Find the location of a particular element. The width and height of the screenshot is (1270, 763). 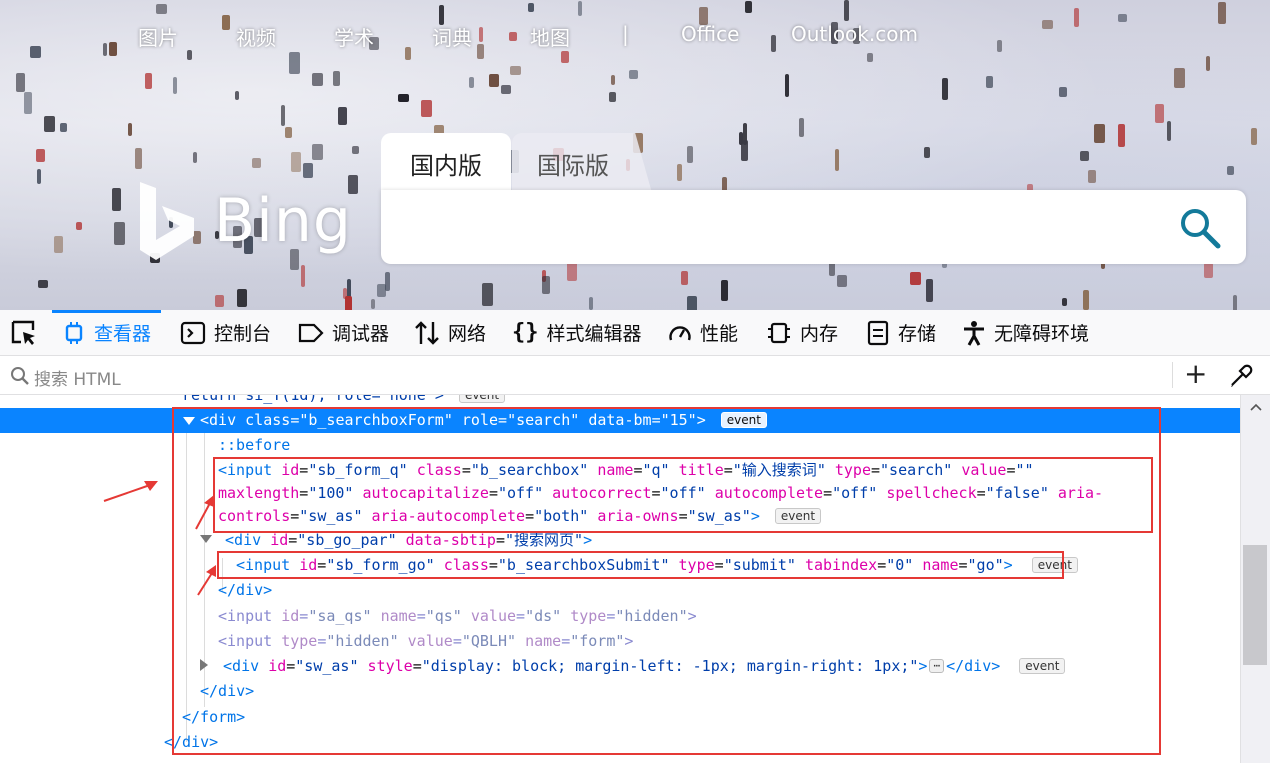

bing-logo-text: Bing is located at coordinates (283, 221).